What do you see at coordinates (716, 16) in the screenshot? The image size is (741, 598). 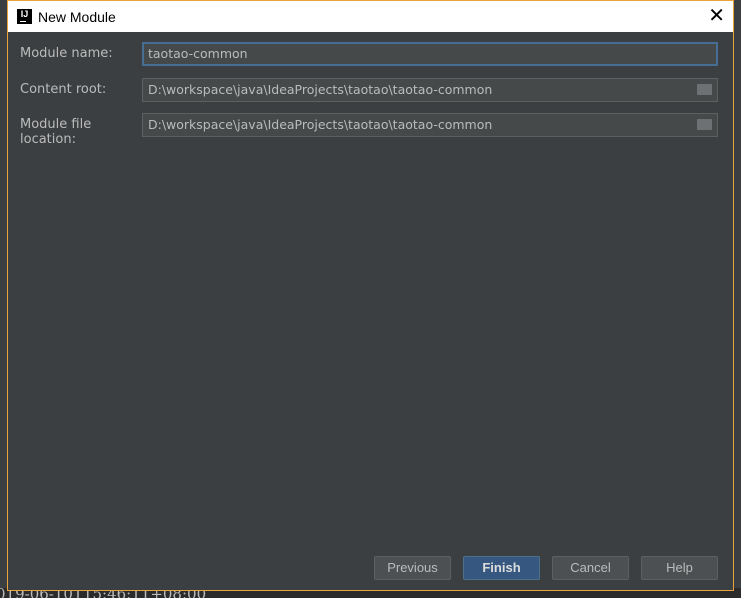 I see `close-icon: ✕` at bounding box center [716, 16].